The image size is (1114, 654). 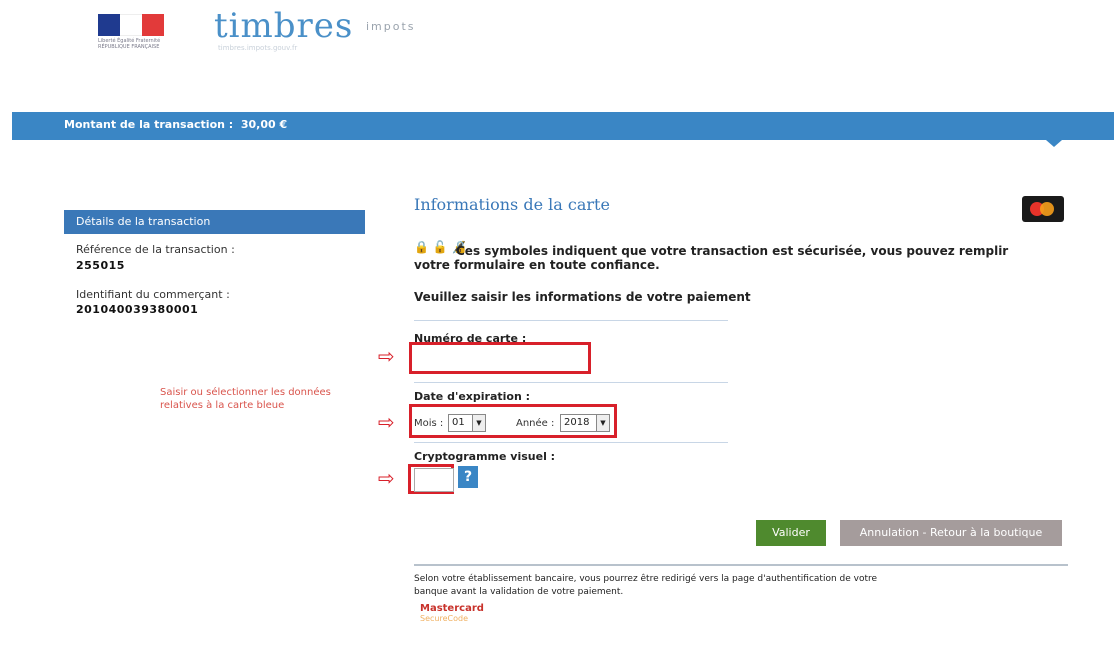 I want to click on ref-value: 255015, so click(x=100, y=265).